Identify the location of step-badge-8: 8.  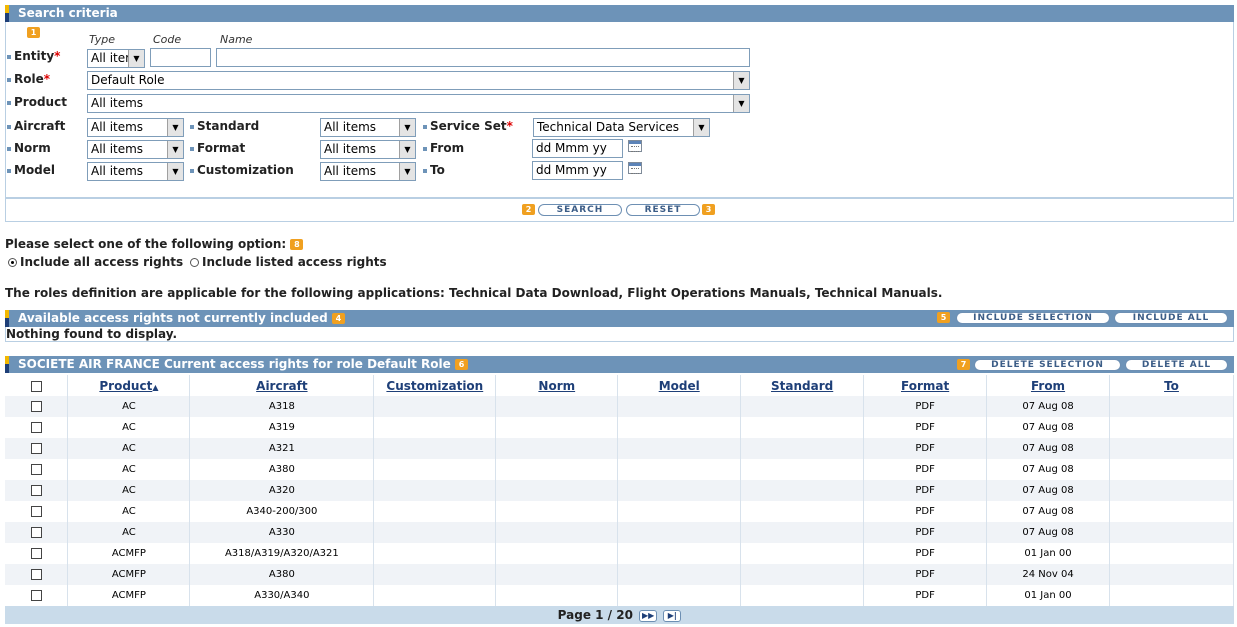
(297, 244).